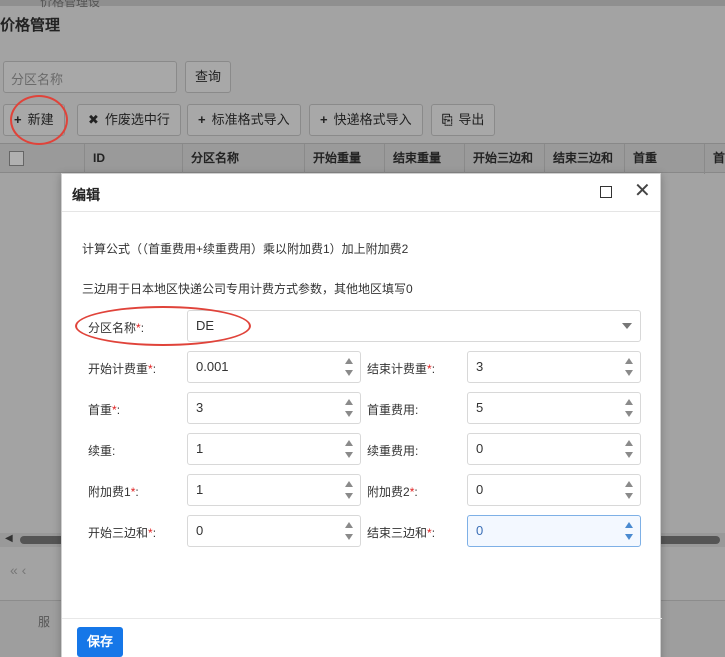 This screenshot has height=657, width=725. Describe the element at coordinates (388, 492) in the screenshot. I see `field-label-text: 附加费2` at that location.